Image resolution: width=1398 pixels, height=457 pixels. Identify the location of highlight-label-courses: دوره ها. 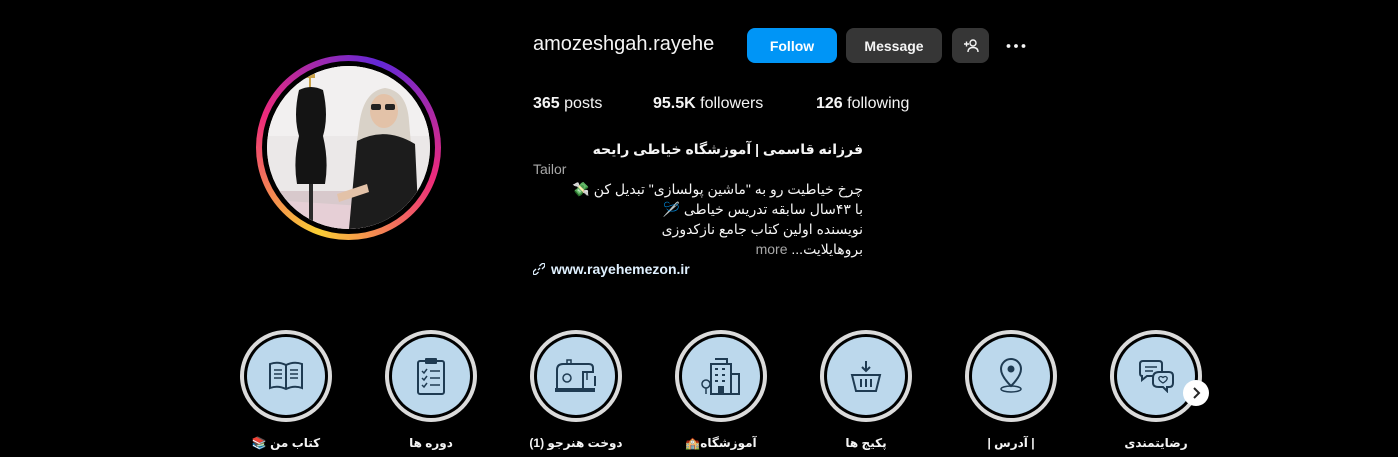
(431, 443).